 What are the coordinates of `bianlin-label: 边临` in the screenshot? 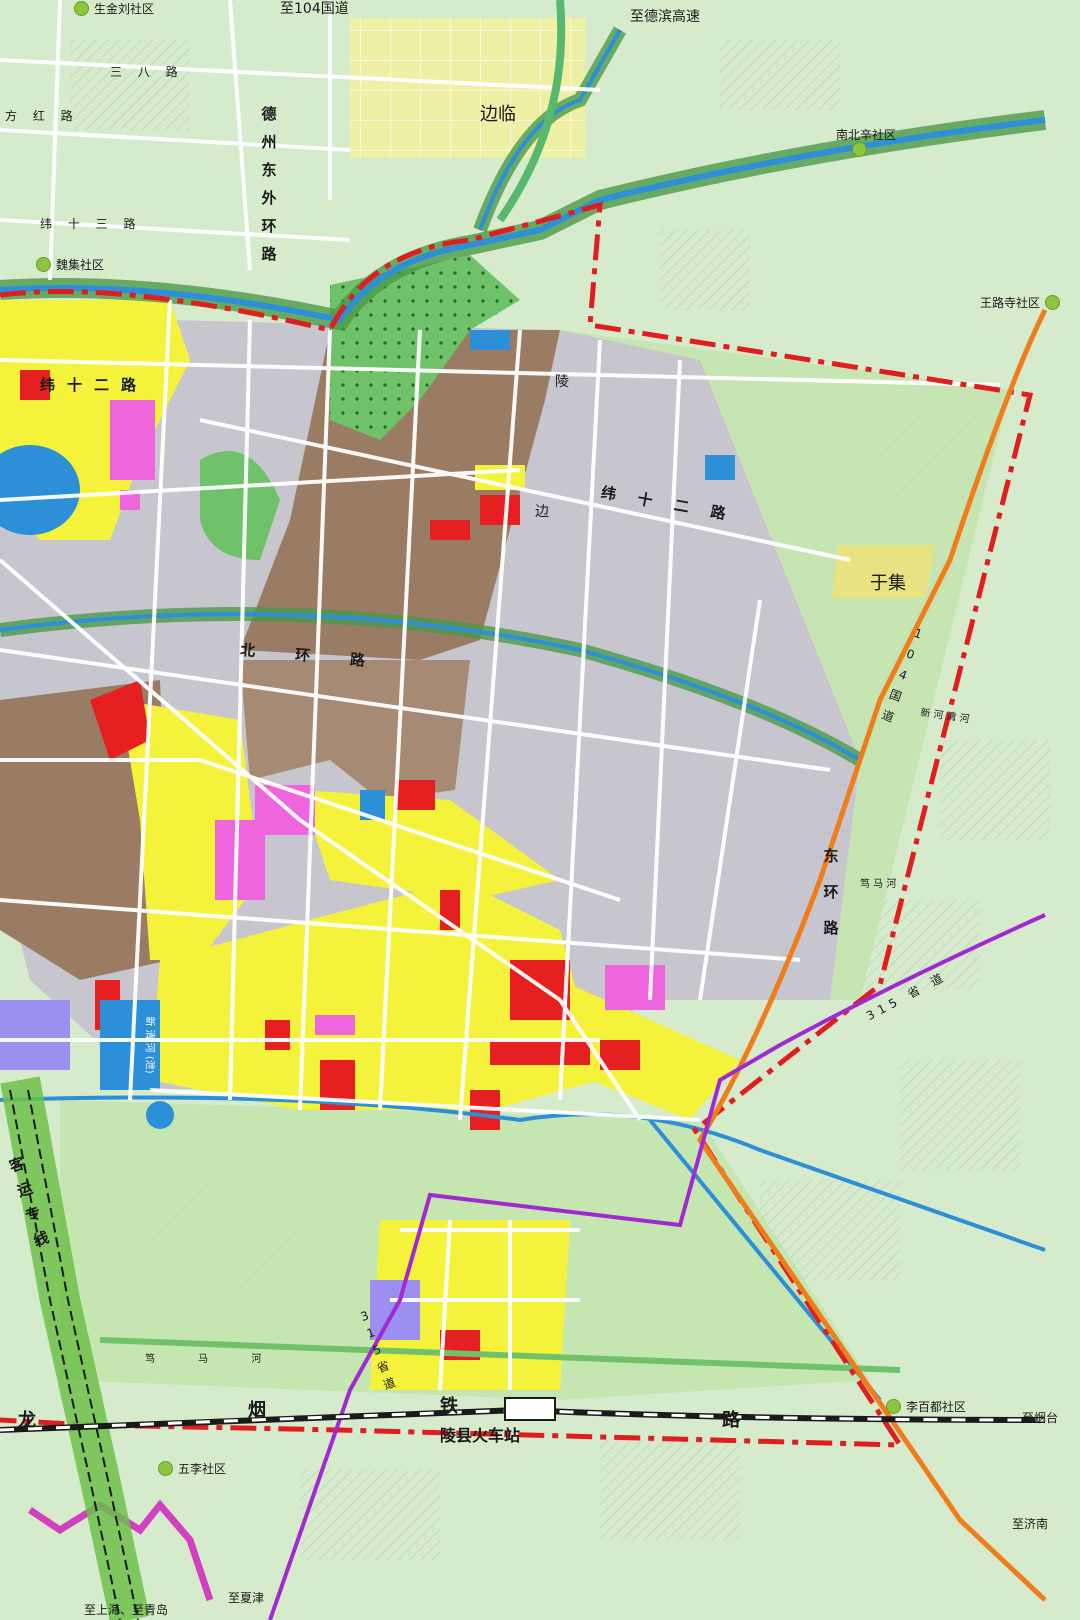 It's located at (498, 114).